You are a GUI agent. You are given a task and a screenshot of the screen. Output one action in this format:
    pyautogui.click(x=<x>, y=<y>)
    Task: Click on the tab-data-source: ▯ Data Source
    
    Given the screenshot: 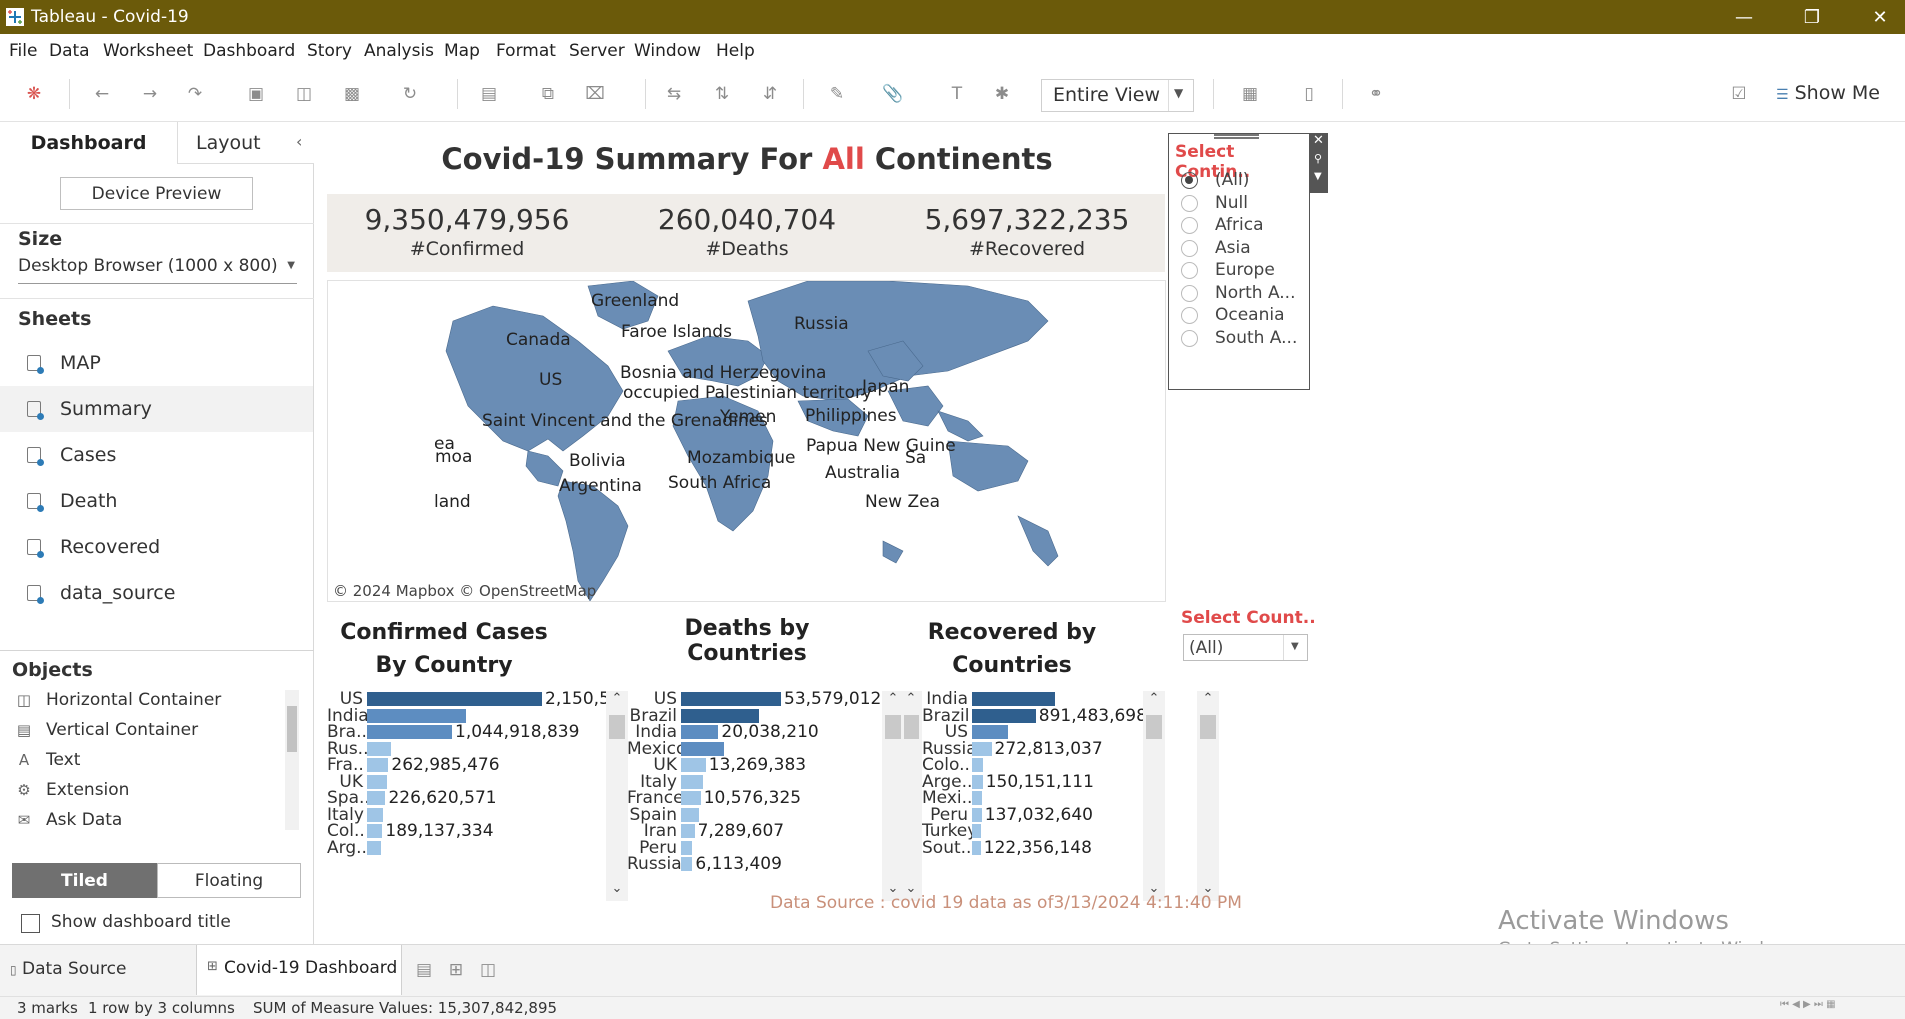 What is the action you would take?
    pyautogui.click(x=68, y=969)
    